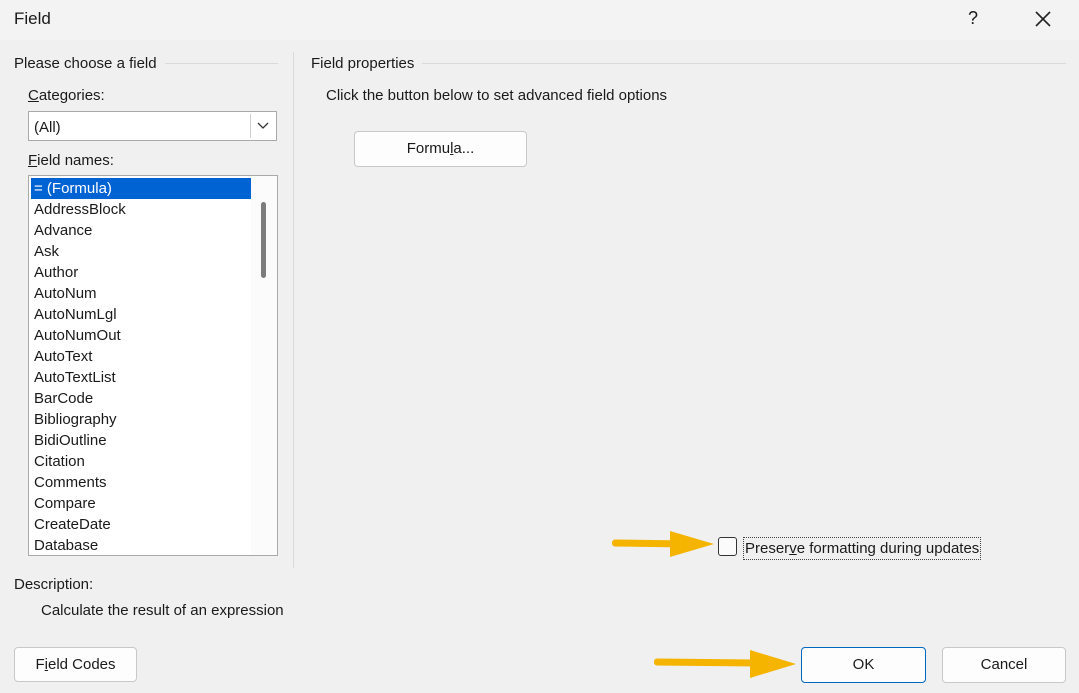 The image size is (1079, 693). I want to click on list-item: Bibliography, so click(141, 419).